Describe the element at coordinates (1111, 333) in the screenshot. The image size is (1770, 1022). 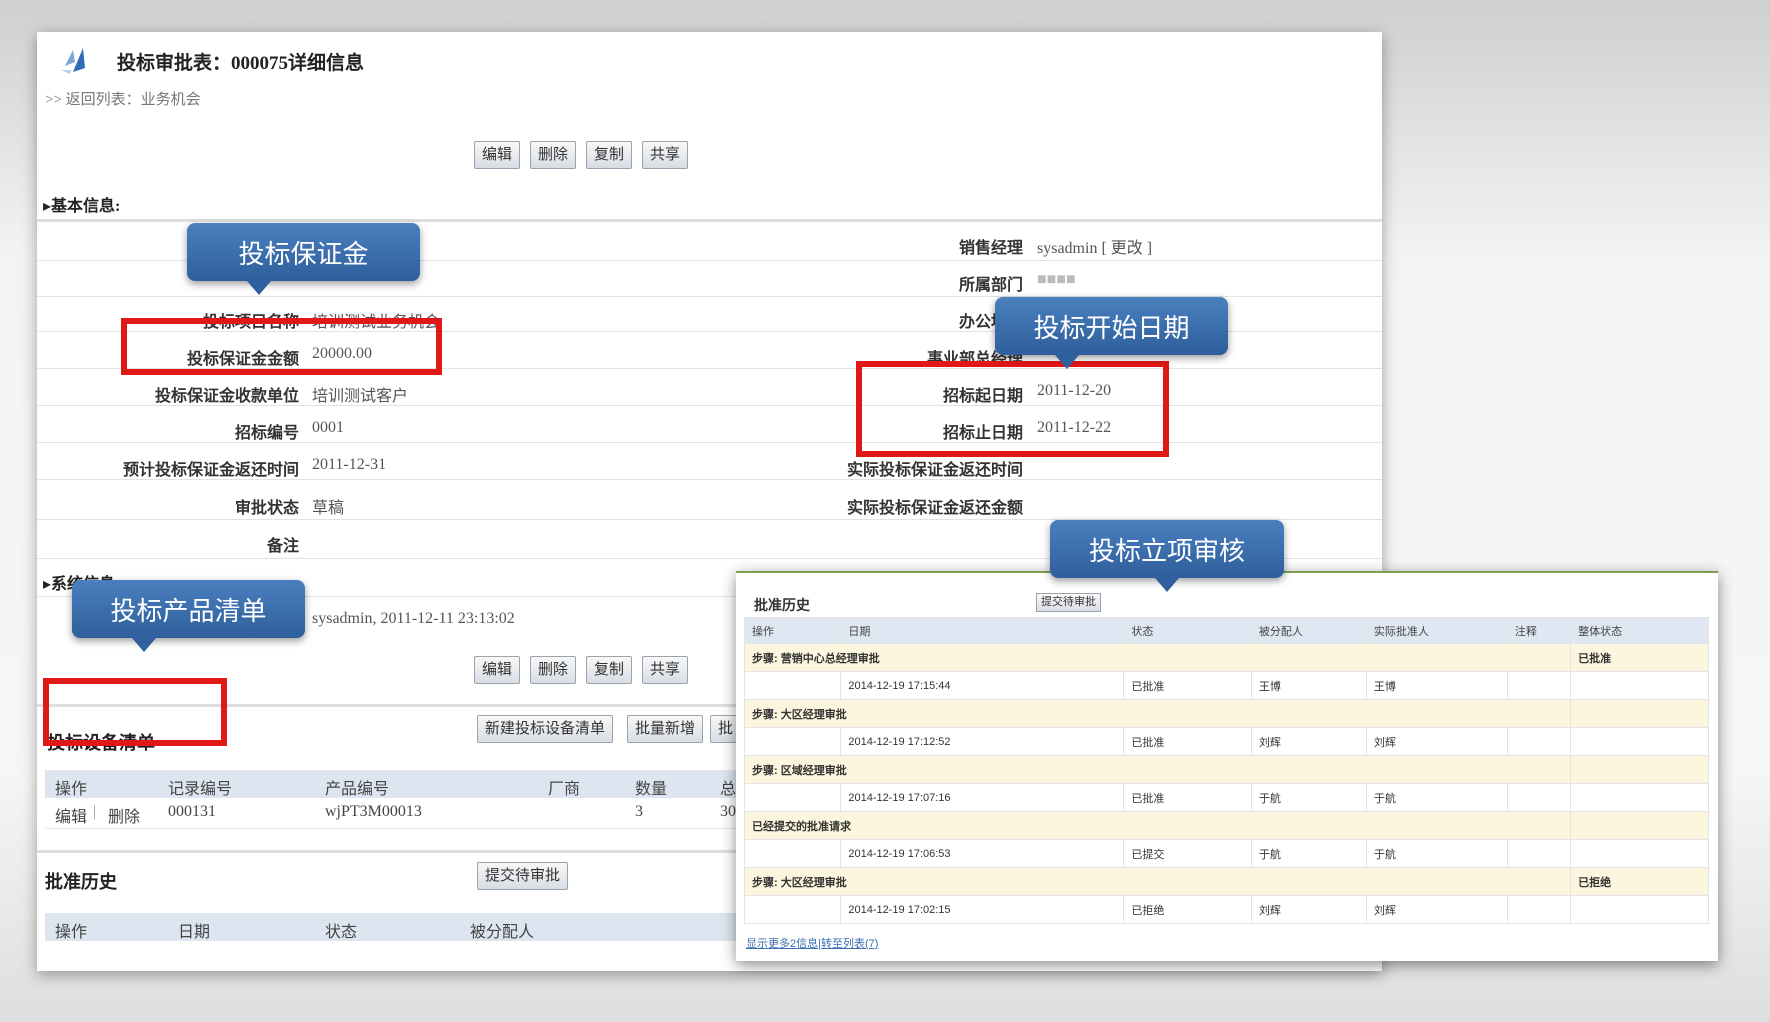
I see `callout-start-date: 投标开始日期` at that location.